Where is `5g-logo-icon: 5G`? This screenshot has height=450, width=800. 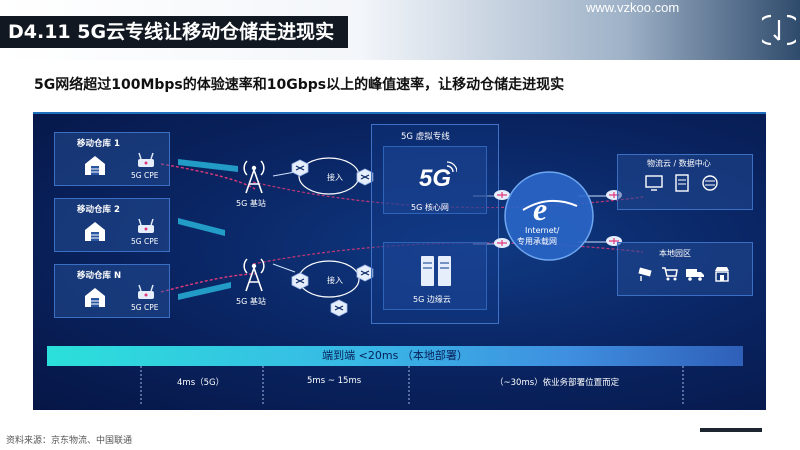 5g-logo-icon: 5G is located at coordinates (438, 175).